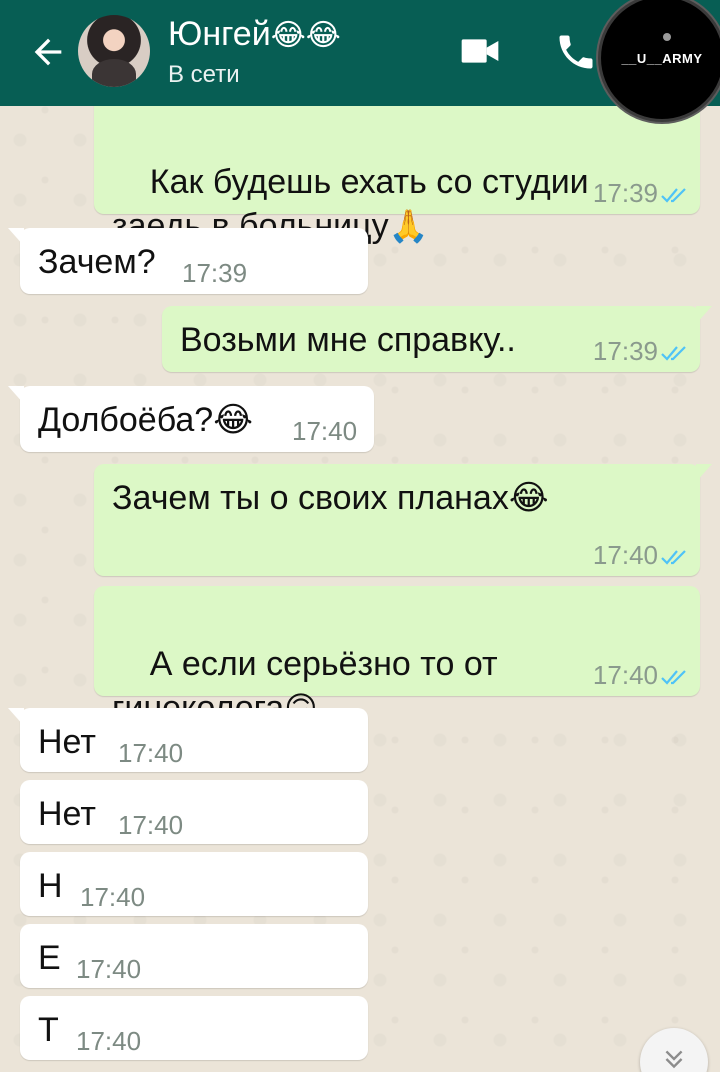 The width and height of the screenshot is (720, 1072). I want to click on message-bubble-incoming: Долбоёба?😂 17:40, so click(191, 419).